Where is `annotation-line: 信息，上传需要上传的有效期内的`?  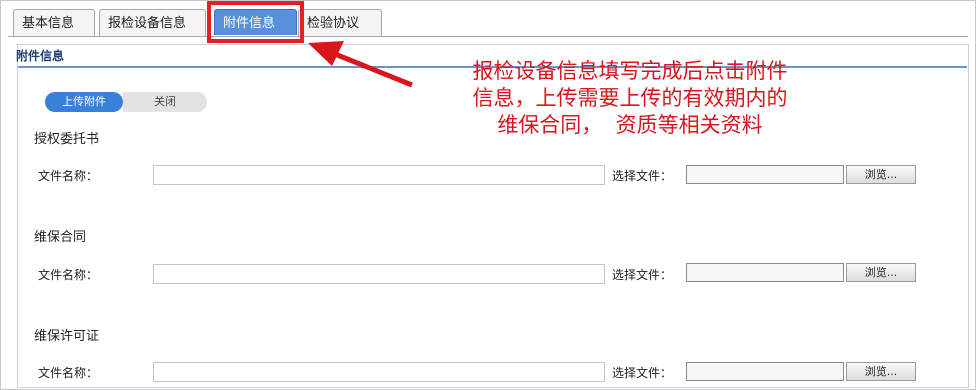
annotation-line: 信息，上传需要上传的有效期内的 is located at coordinates (630, 98).